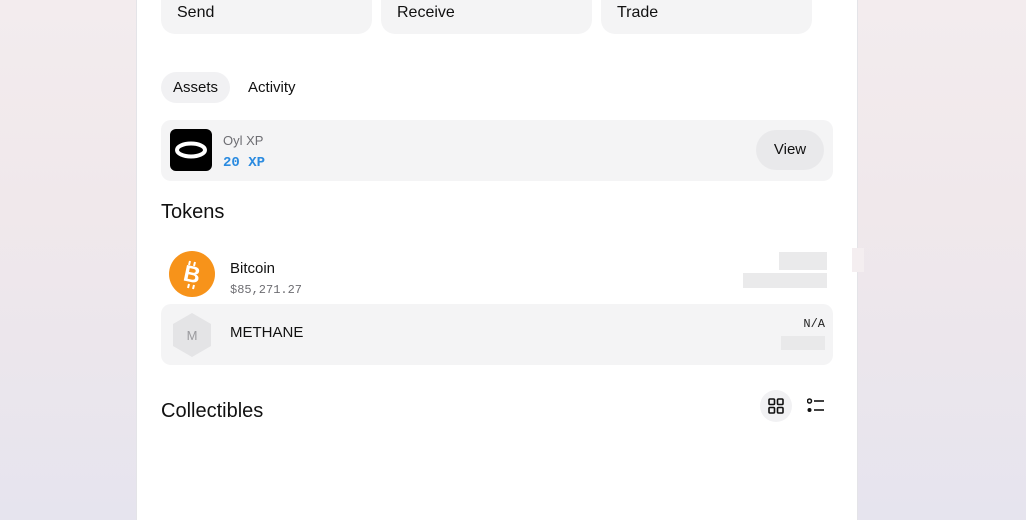 This screenshot has height=520, width=1026. I want to click on view-xp-button: View, so click(790, 150).